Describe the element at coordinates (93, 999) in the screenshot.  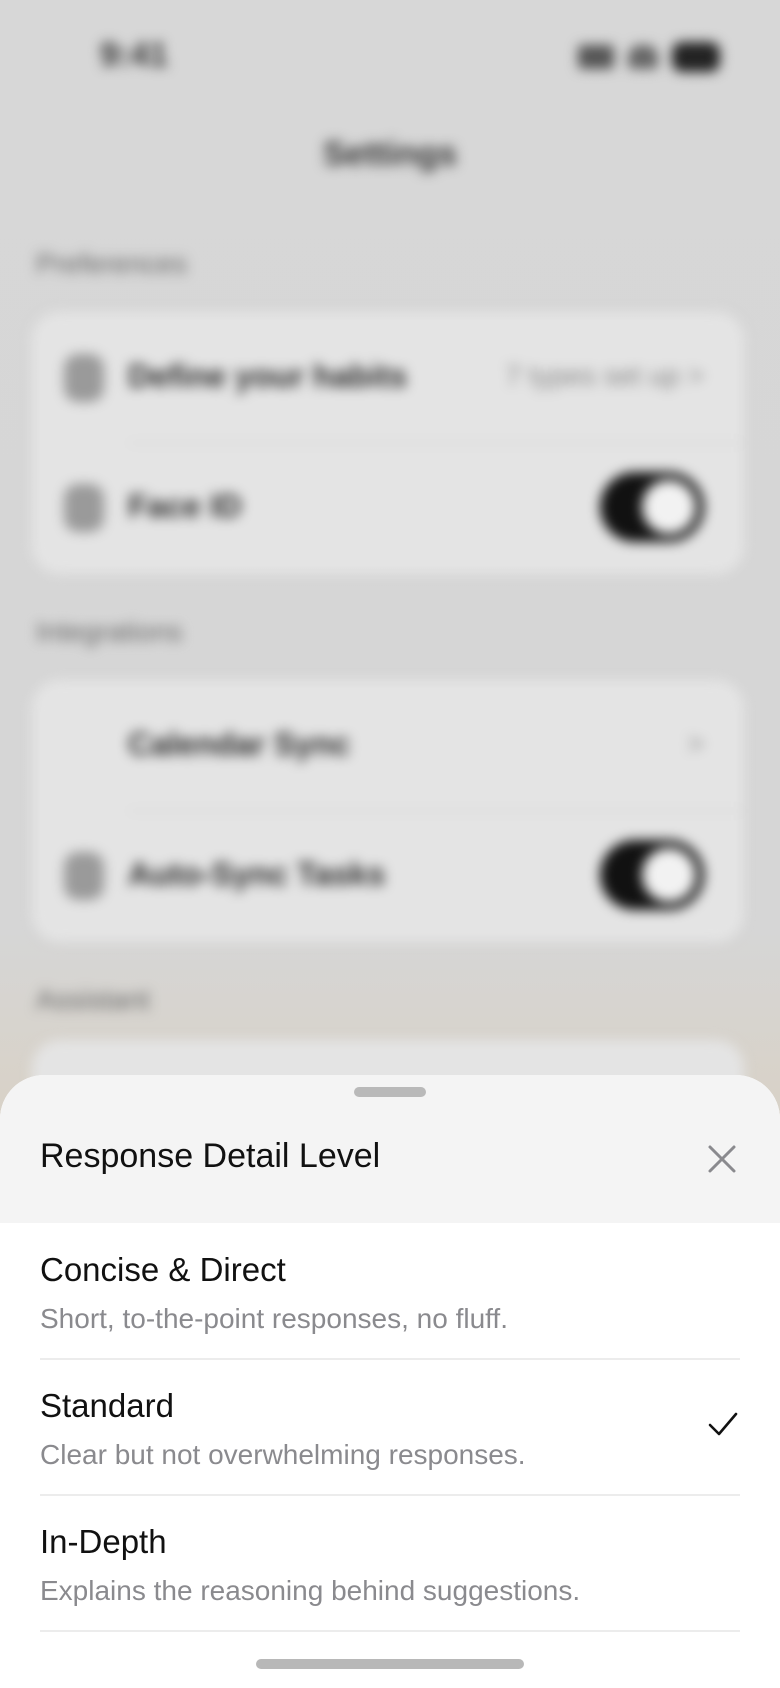
I see `section-label-assistant: Assistant` at that location.